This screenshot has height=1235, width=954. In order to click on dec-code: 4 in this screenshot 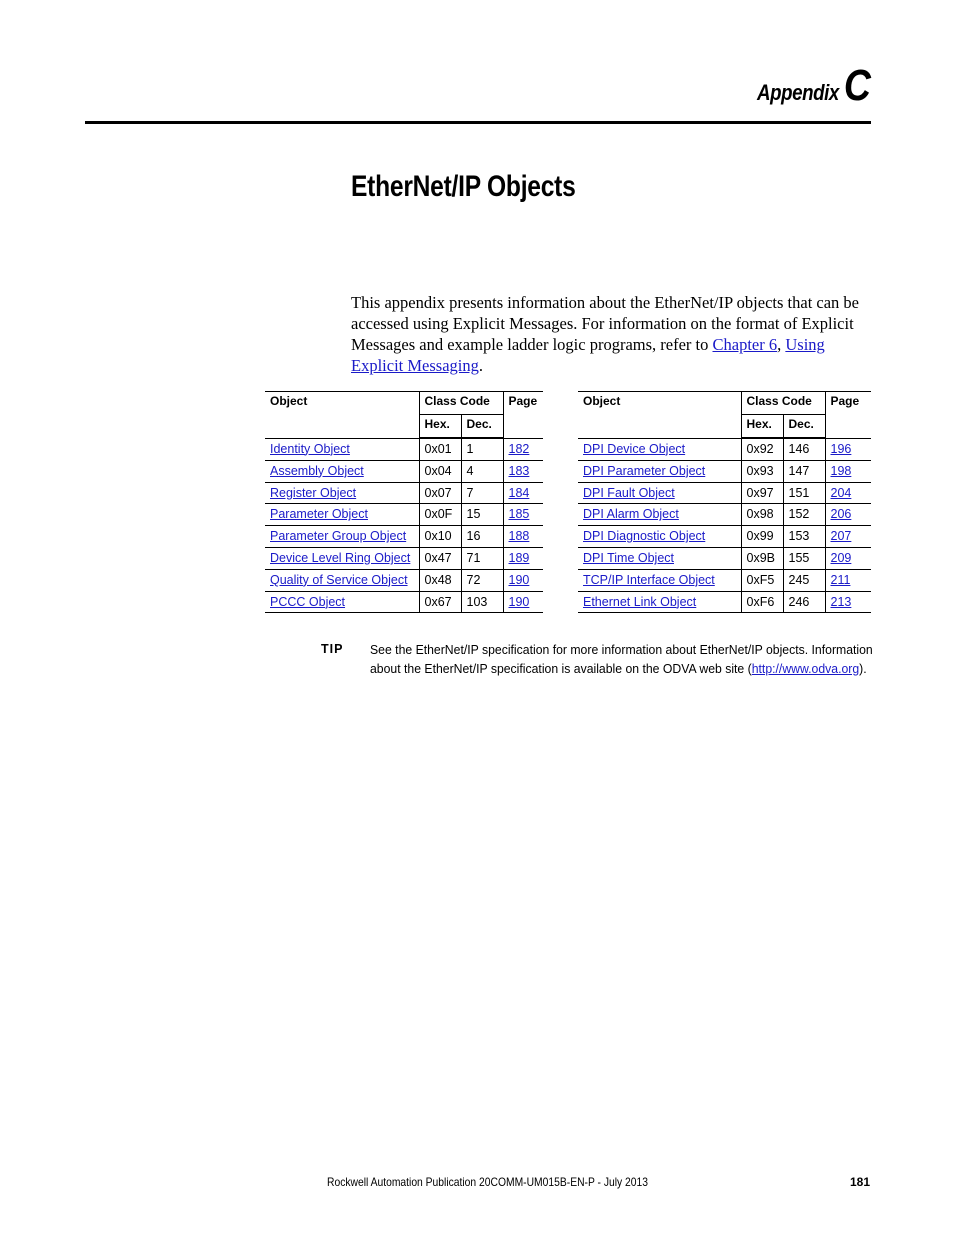, I will do `click(470, 470)`.